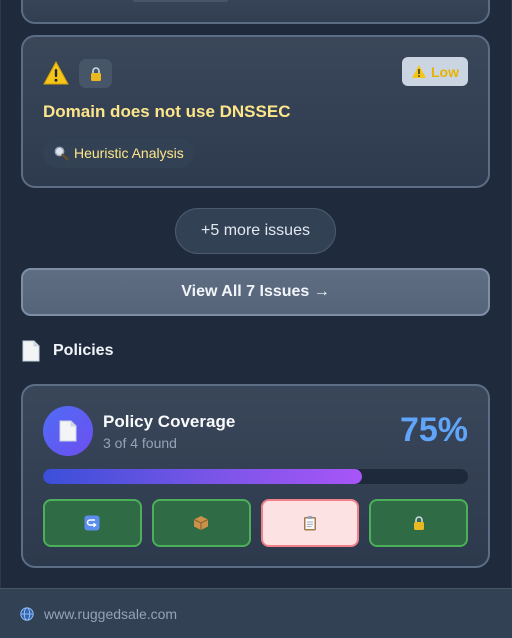  What do you see at coordinates (140, 443) in the screenshot?
I see `policy-found-count: 3 of 4 found` at bounding box center [140, 443].